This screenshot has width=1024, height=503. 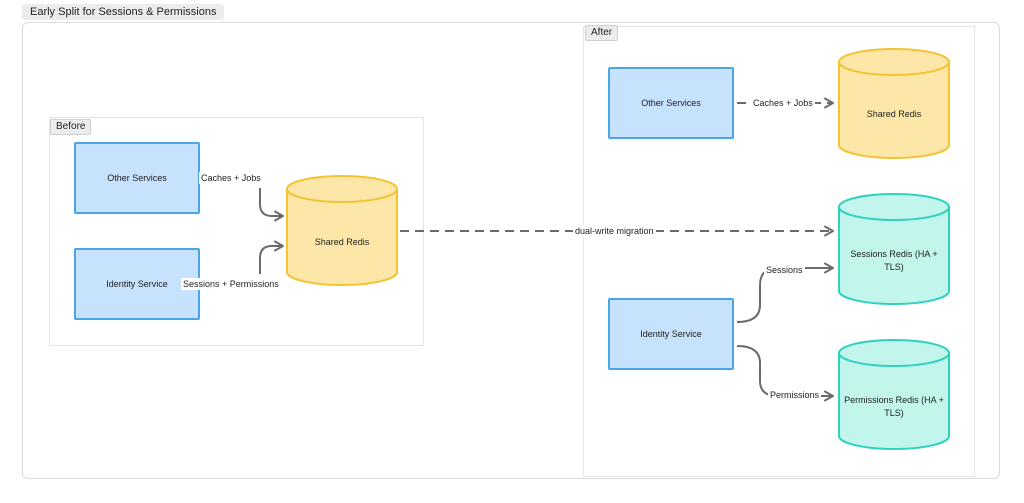 What do you see at coordinates (785, 292) in the screenshot?
I see `edge-after-sessions` at bounding box center [785, 292].